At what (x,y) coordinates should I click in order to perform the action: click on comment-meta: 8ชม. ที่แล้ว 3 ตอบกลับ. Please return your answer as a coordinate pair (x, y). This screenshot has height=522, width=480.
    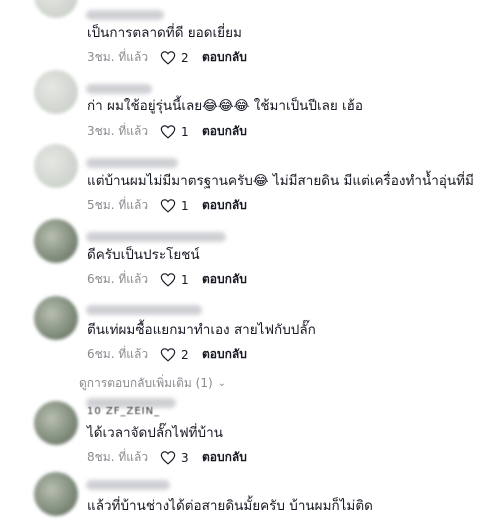
    Looking at the image, I should click on (167, 457).